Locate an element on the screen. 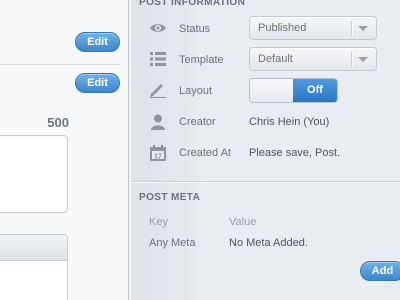 The image size is (400, 300). meta-row-key: Any Meta is located at coordinates (172, 243).